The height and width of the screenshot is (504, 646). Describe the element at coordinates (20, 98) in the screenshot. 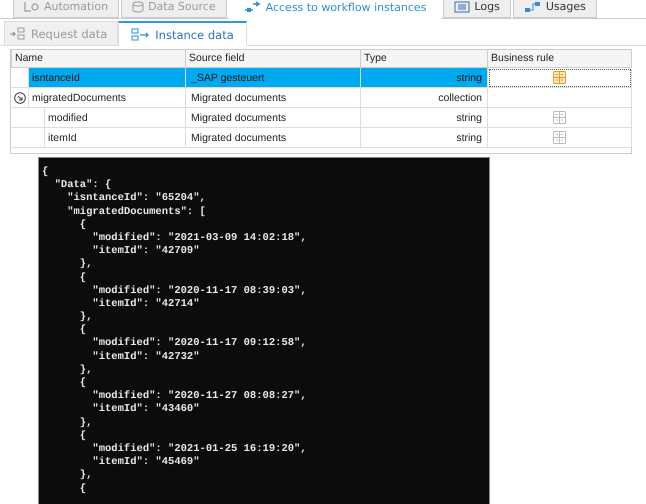

I see `collapse-icon` at that location.